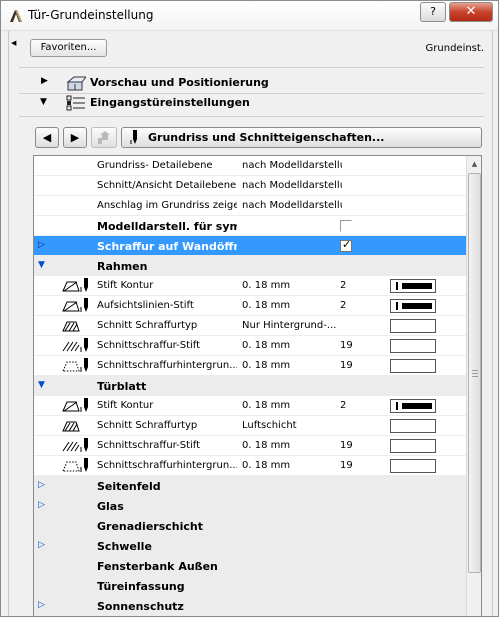 The width and height of the screenshot is (499, 617). Describe the element at coordinates (250, 526) in the screenshot. I see `group-row: Grenadierschicht` at that location.